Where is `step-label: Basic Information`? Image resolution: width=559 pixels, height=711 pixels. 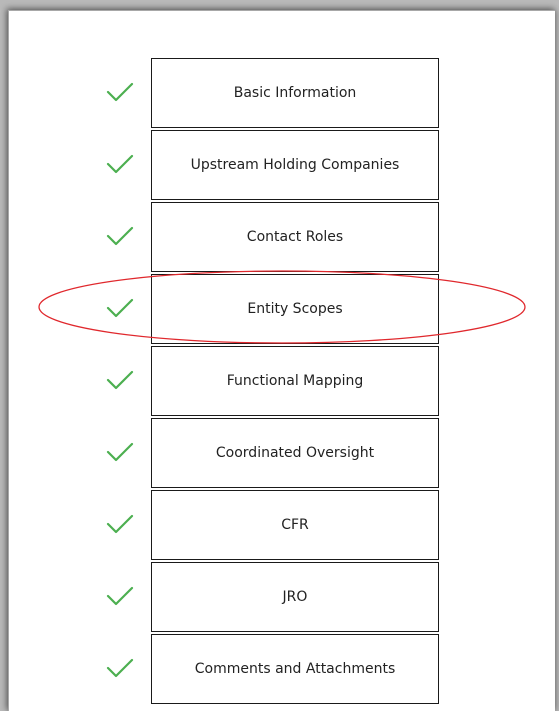
step-label: Basic Information is located at coordinates (295, 93).